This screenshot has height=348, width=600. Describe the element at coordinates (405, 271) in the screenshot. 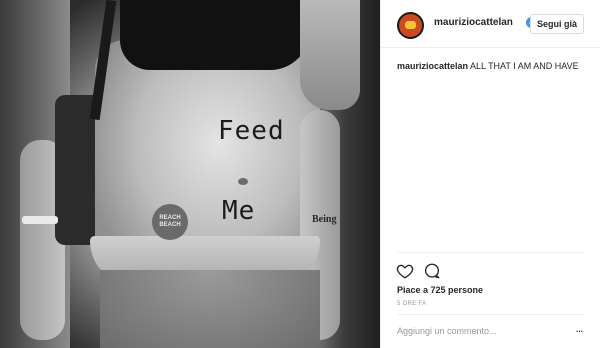

I see `heart-icon` at that location.